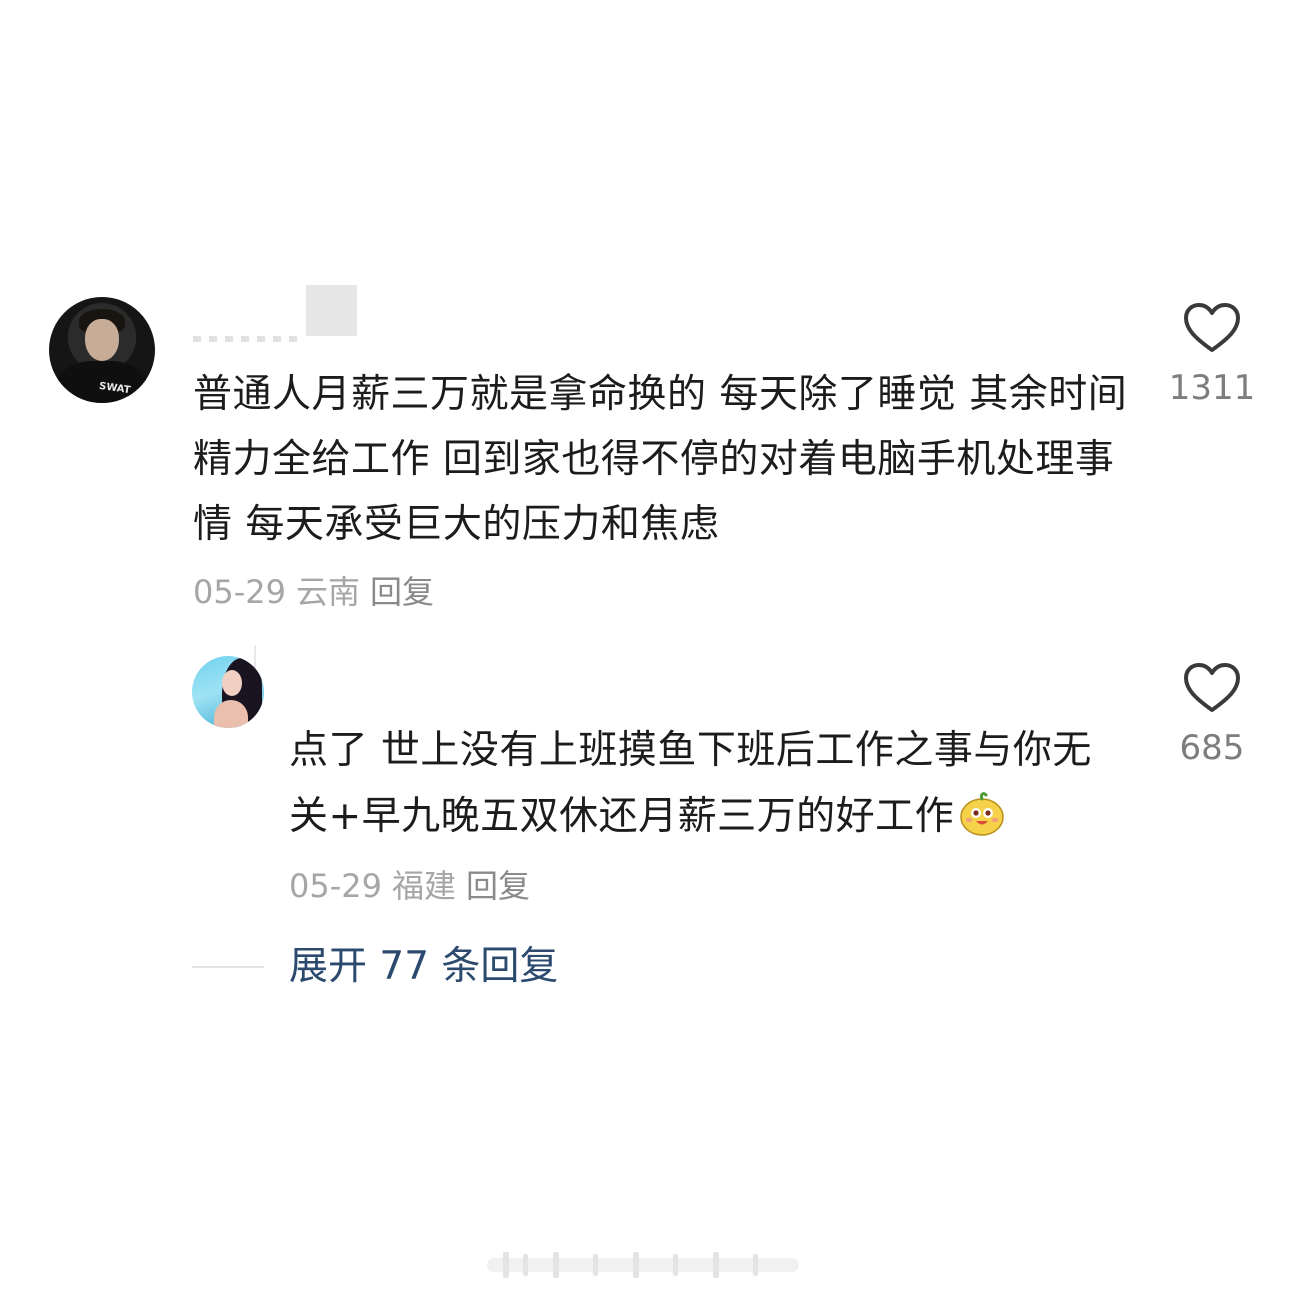  What do you see at coordinates (102, 350) in the screenshot?
I see `avatar: SWAT` at bounding box center [102, 350].